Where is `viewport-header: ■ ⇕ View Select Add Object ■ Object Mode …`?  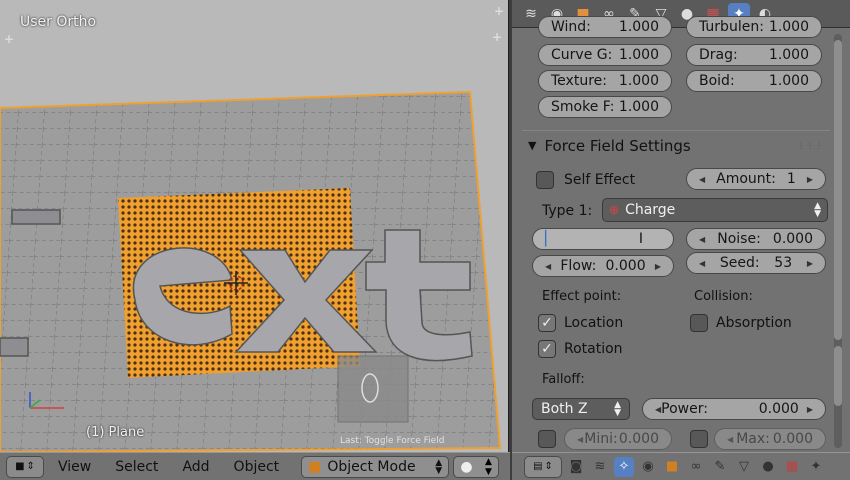 viewport-header: ■ ⇕ View Select Add Object ■ Object Mode … is located at coordinates (255, 466).